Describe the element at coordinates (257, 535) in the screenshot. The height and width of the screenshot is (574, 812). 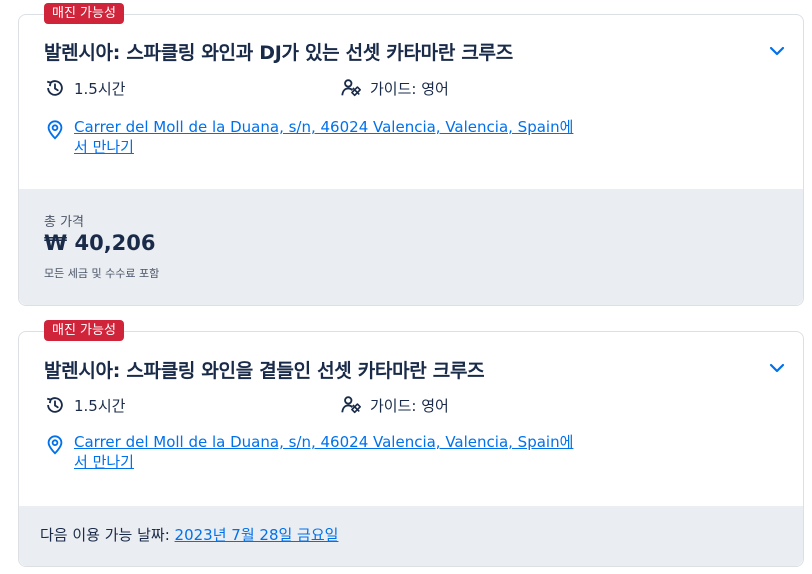
I see `next-available-date-link: 2023년 7월 28일 금요일` at that location.